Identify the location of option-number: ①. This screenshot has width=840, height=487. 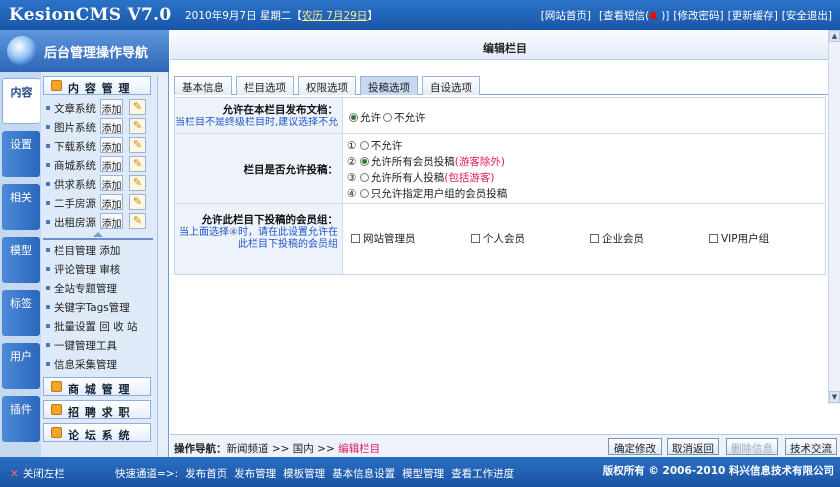
(352, 146).